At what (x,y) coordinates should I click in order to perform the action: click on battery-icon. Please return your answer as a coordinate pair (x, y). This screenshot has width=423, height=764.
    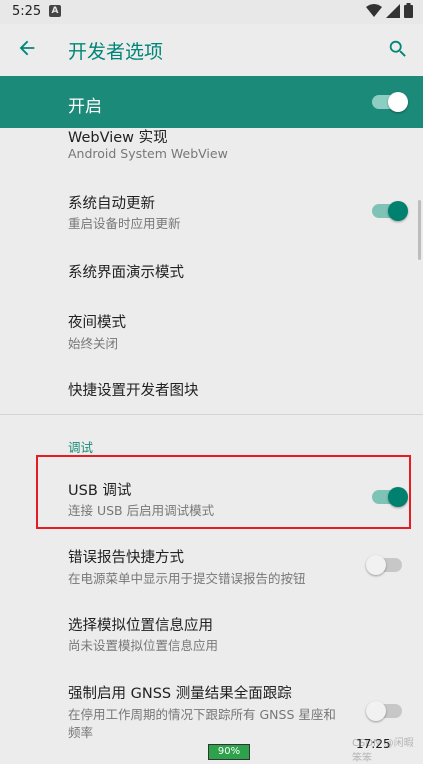
    Looking at the image, I should click on (408, 10).